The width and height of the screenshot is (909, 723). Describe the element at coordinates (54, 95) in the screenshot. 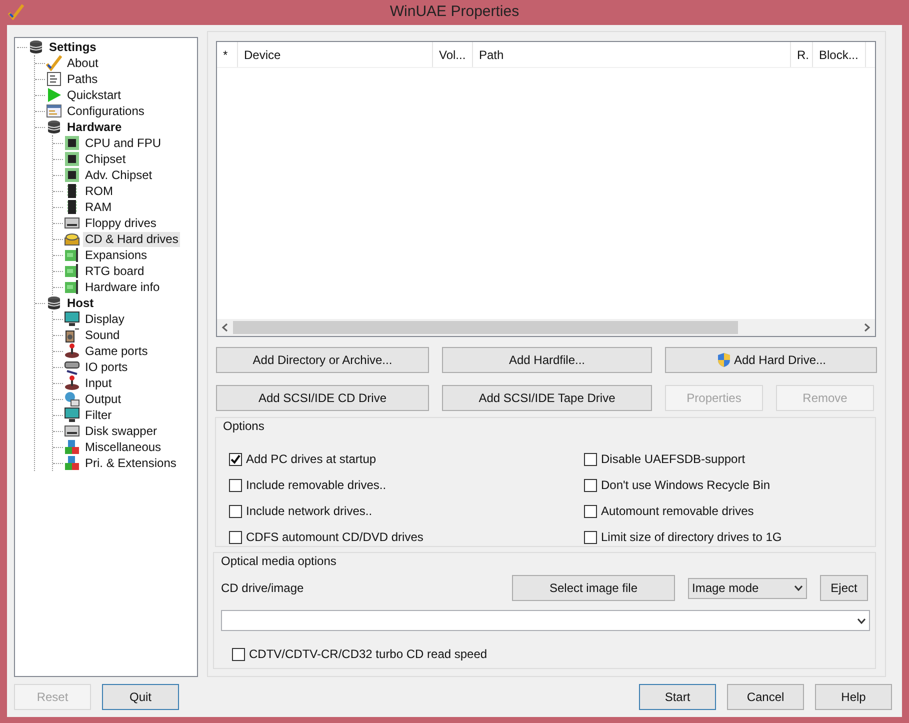

I see `play-icon` at that location.